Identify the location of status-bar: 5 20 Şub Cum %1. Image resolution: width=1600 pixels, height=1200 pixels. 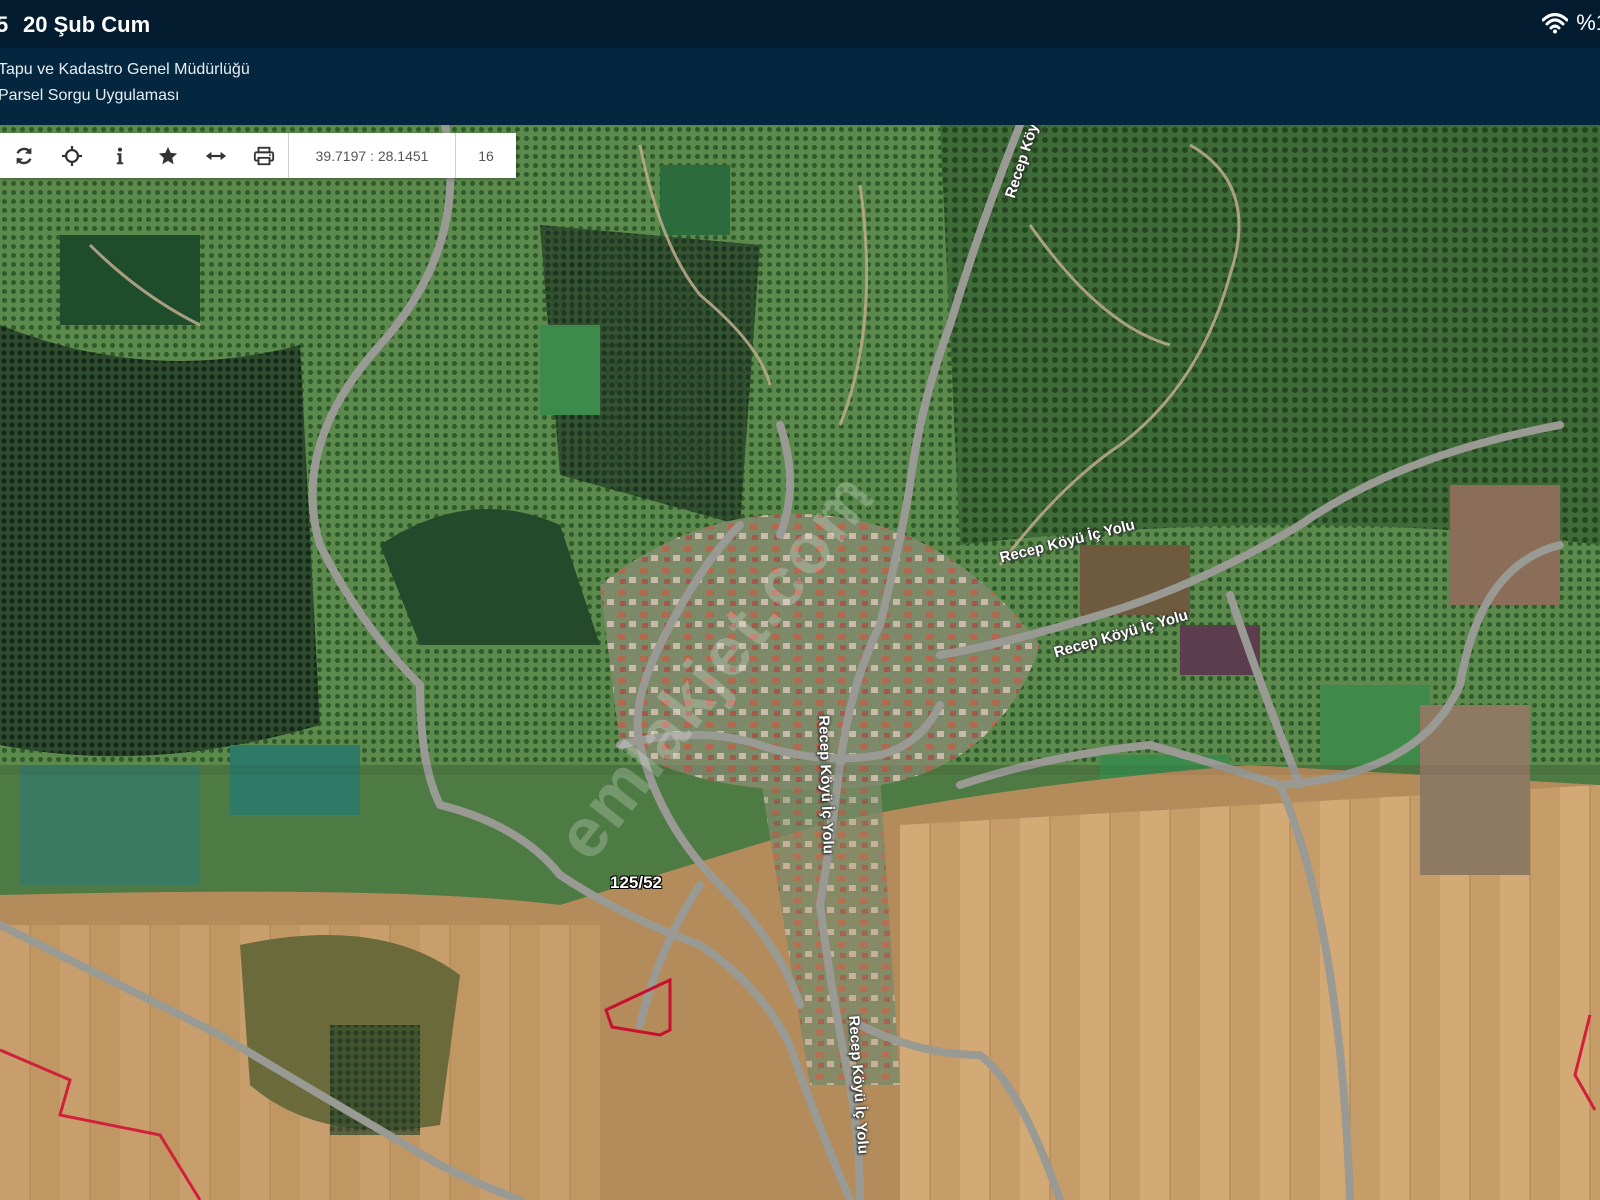
(800, 24).